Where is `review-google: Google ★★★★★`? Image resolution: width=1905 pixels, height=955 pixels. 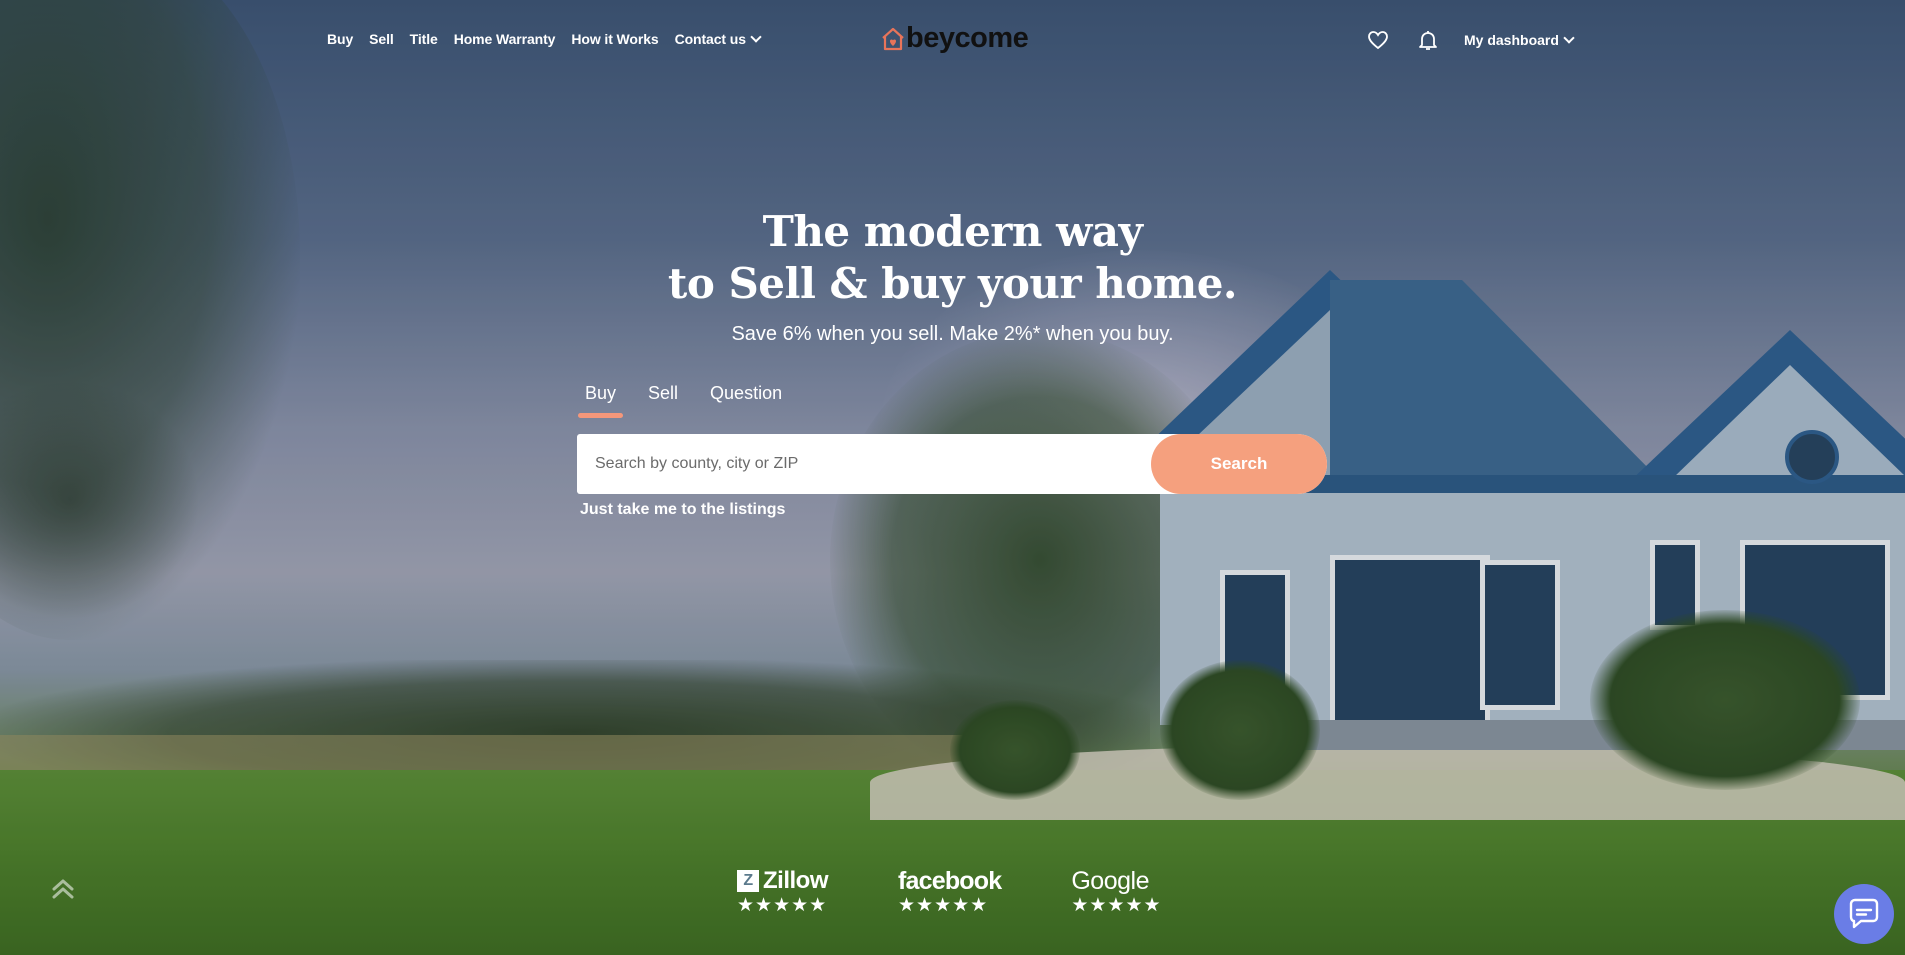
review-google: Google ★★★★★ is located at coordinates (1116, 892).